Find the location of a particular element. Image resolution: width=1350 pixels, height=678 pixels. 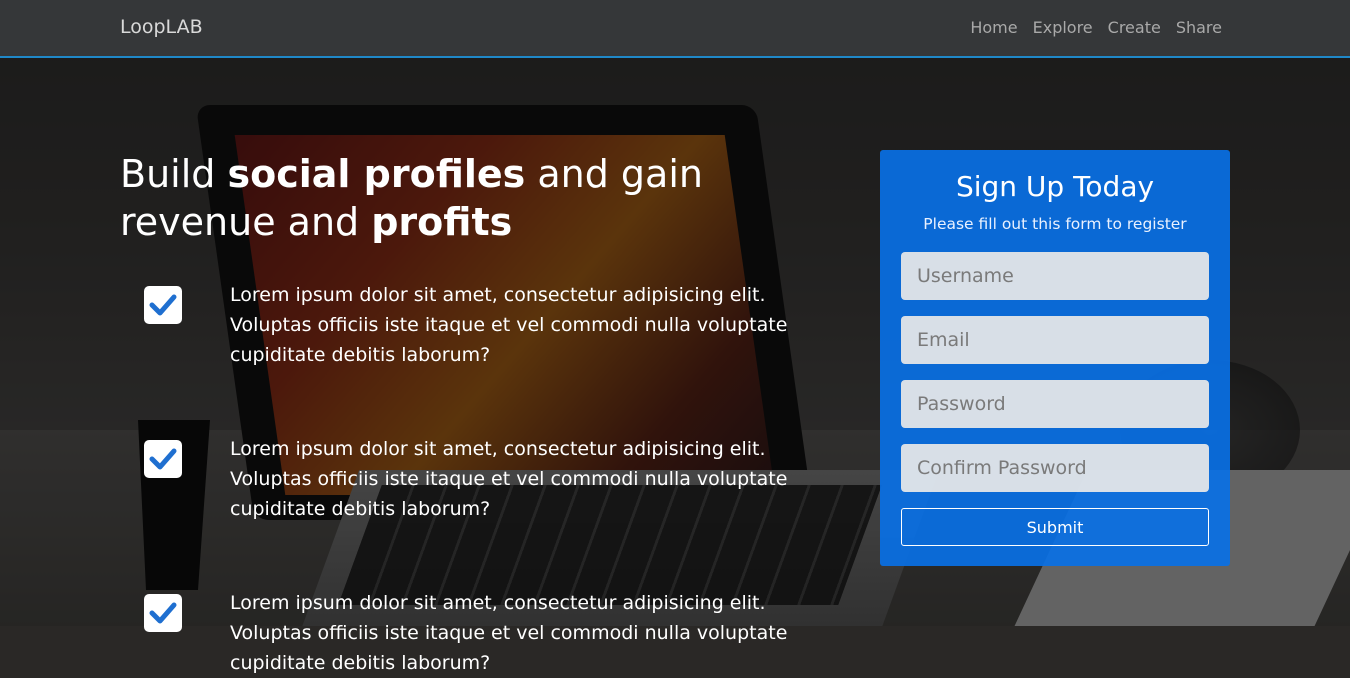

navbar: LoopLAB Home Explore Create Share is located at coordinates (675, 29).